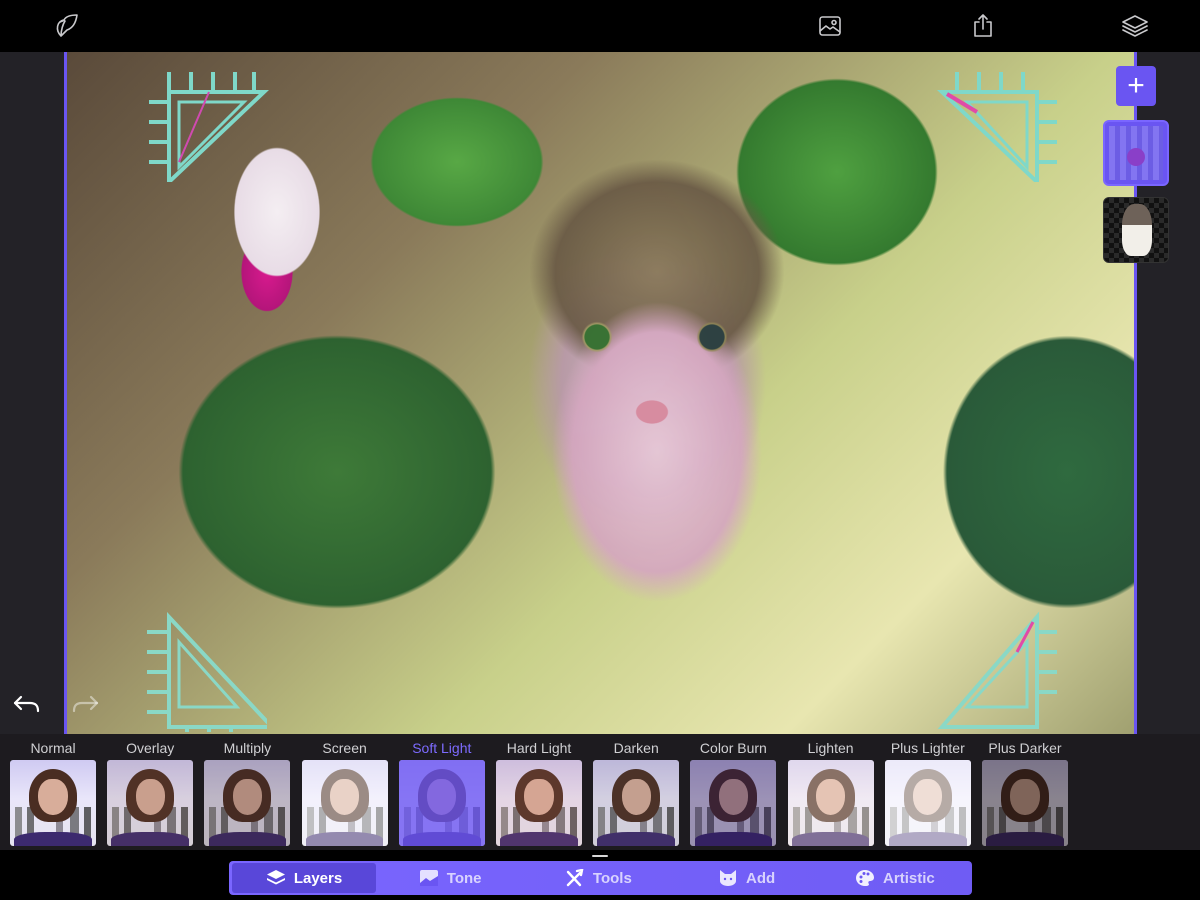 This screenshot has width=1200, height=900. I want to click on blend-mode-label: Soft Light, so click(442, 748).